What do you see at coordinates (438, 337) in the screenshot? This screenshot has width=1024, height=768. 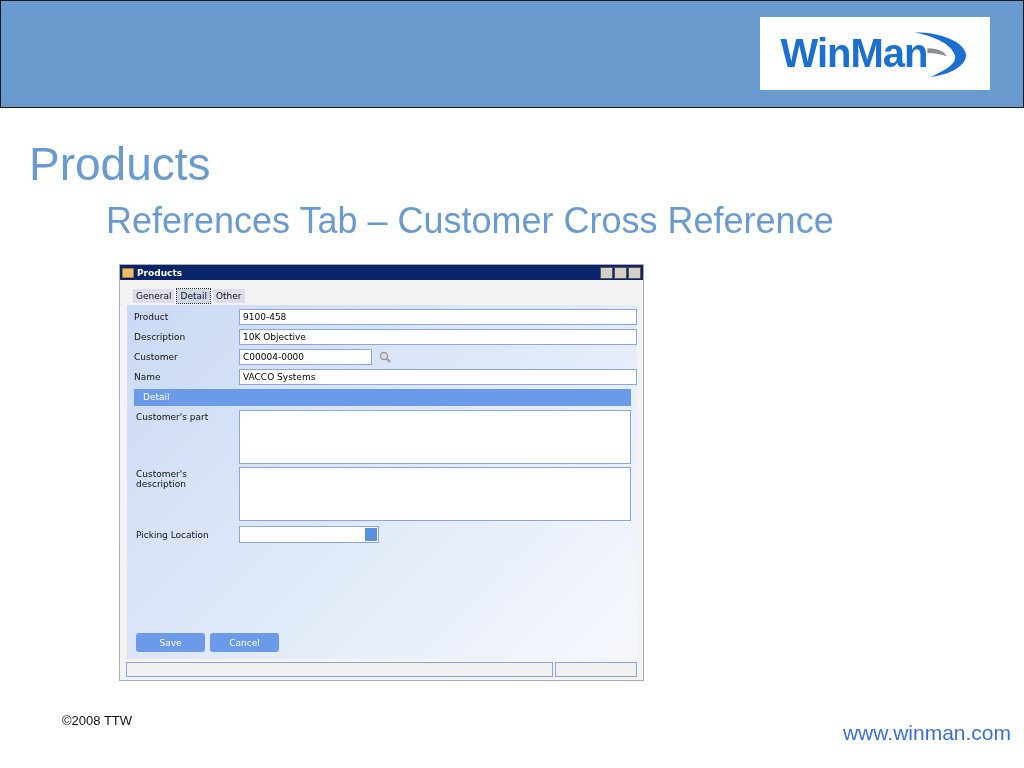 I see `input-field: 10K Objective` at bounding box center [438, 337].